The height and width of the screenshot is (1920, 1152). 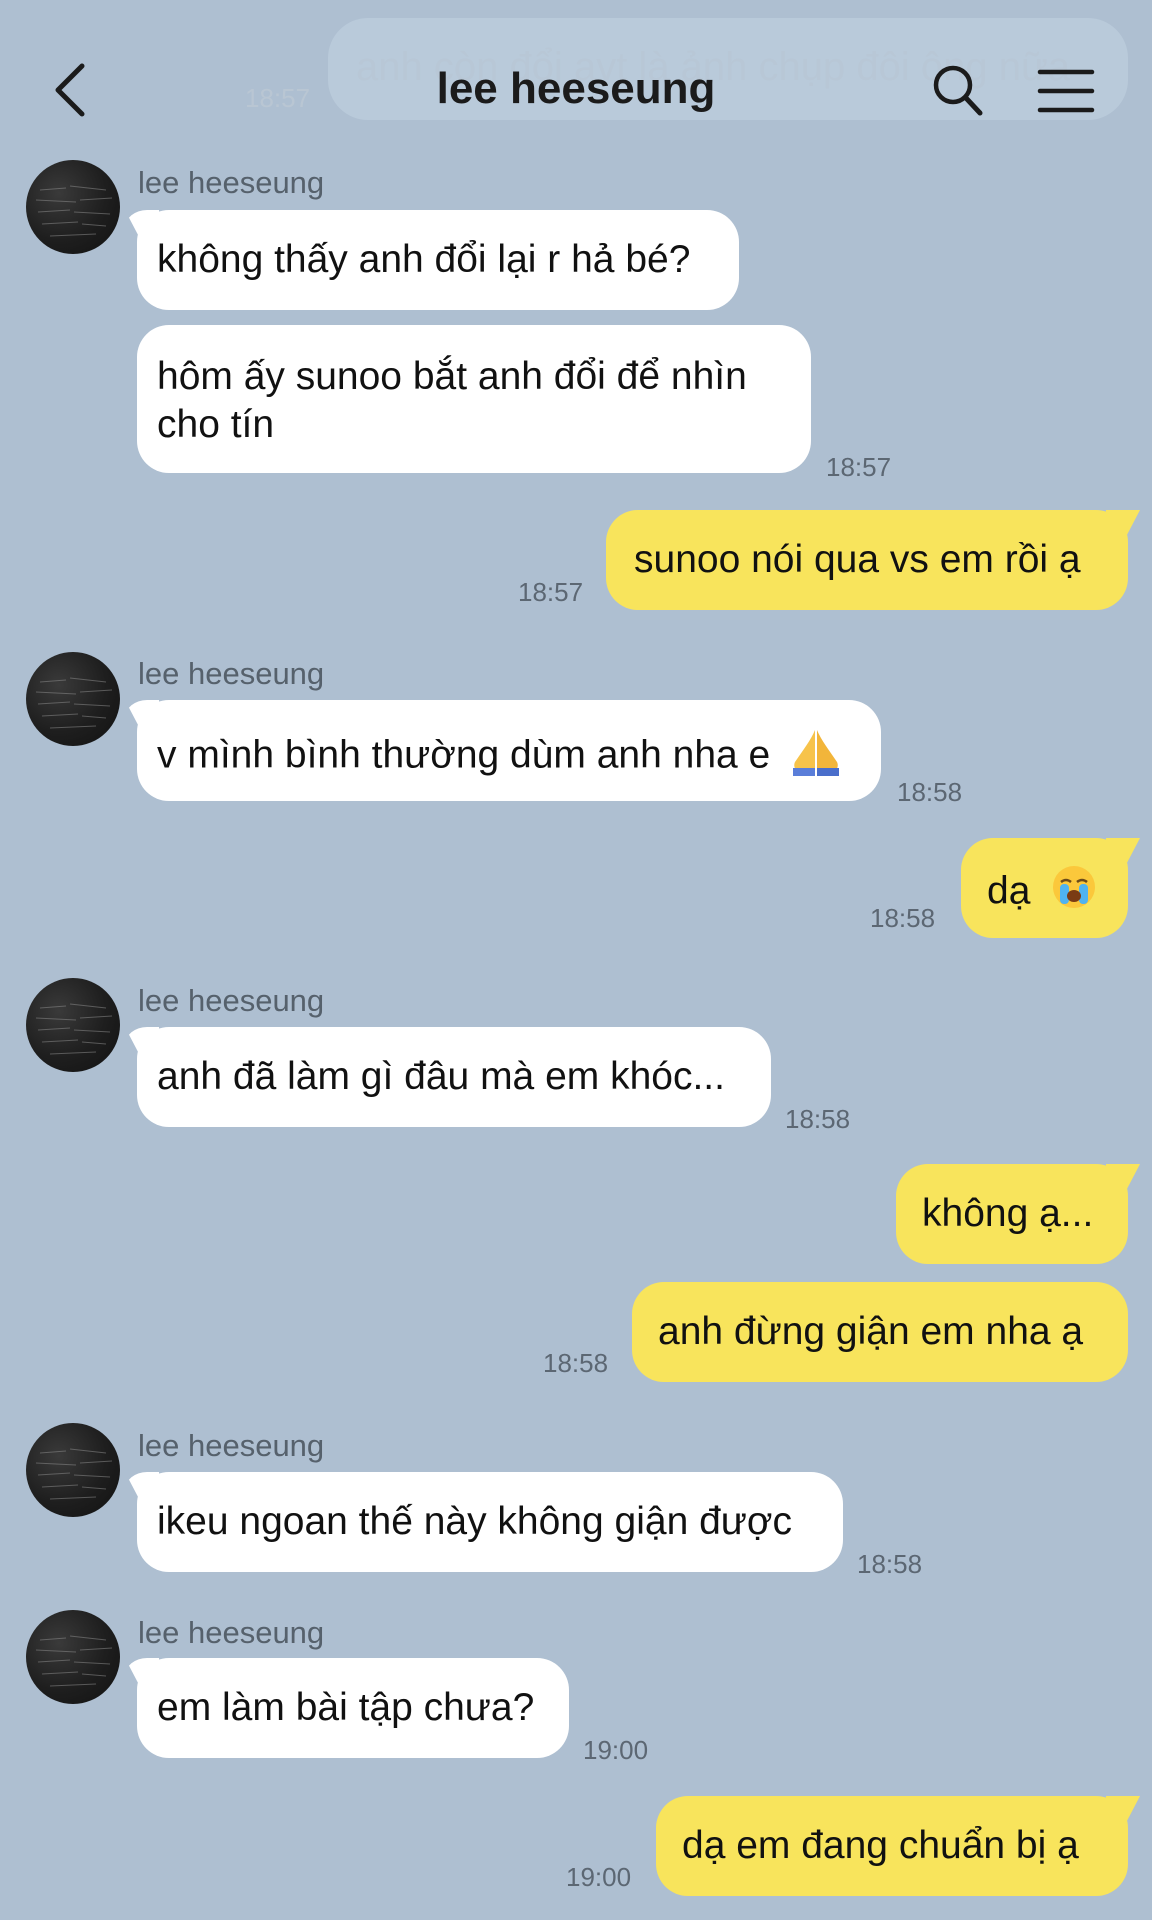 I want to click on message-bubble: không thấy anh đổi lại r hả bé?, so click(x=438, y=260).